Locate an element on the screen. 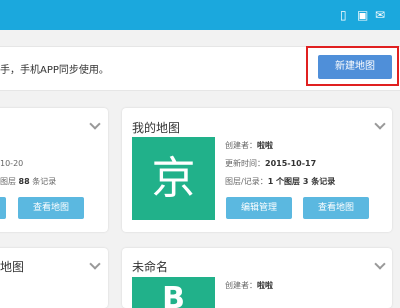  updated-info: 更新时间：2015-10-17 is located at coordinates (271, 163).